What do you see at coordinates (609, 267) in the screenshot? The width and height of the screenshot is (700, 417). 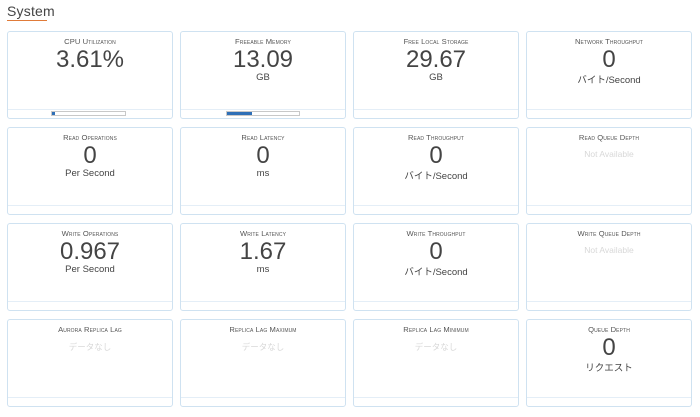 I see `metric-card-write-queue-depth: Write Queue Depth Not Available` at bounding box center [609, 267].